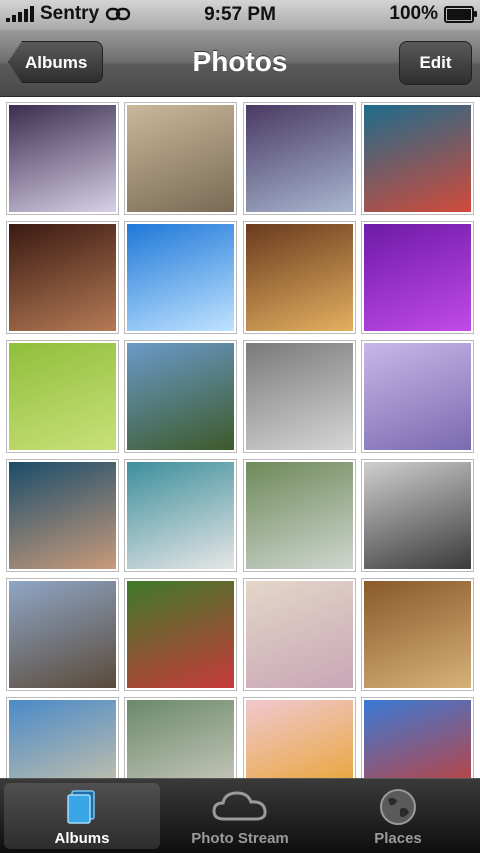 The height and width of the screenshot is (853, 480). I want to click on cloud-icon, so click(239, 806).